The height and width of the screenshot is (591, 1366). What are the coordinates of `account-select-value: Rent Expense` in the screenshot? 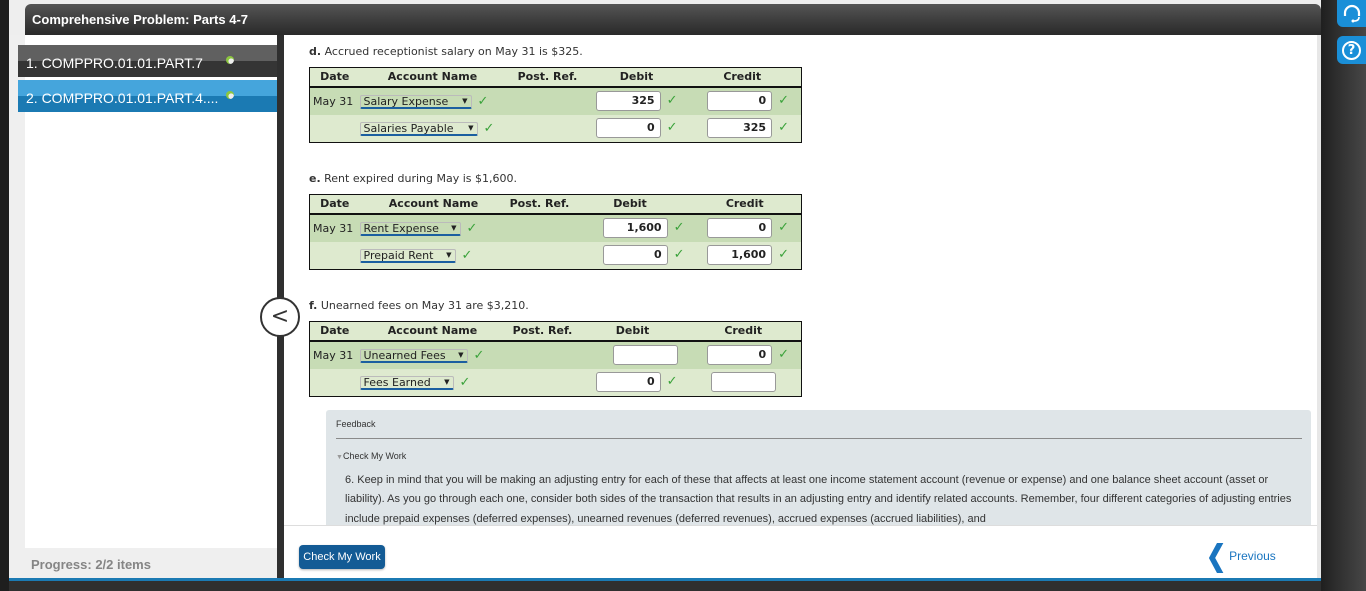 It's located at (401, 228).